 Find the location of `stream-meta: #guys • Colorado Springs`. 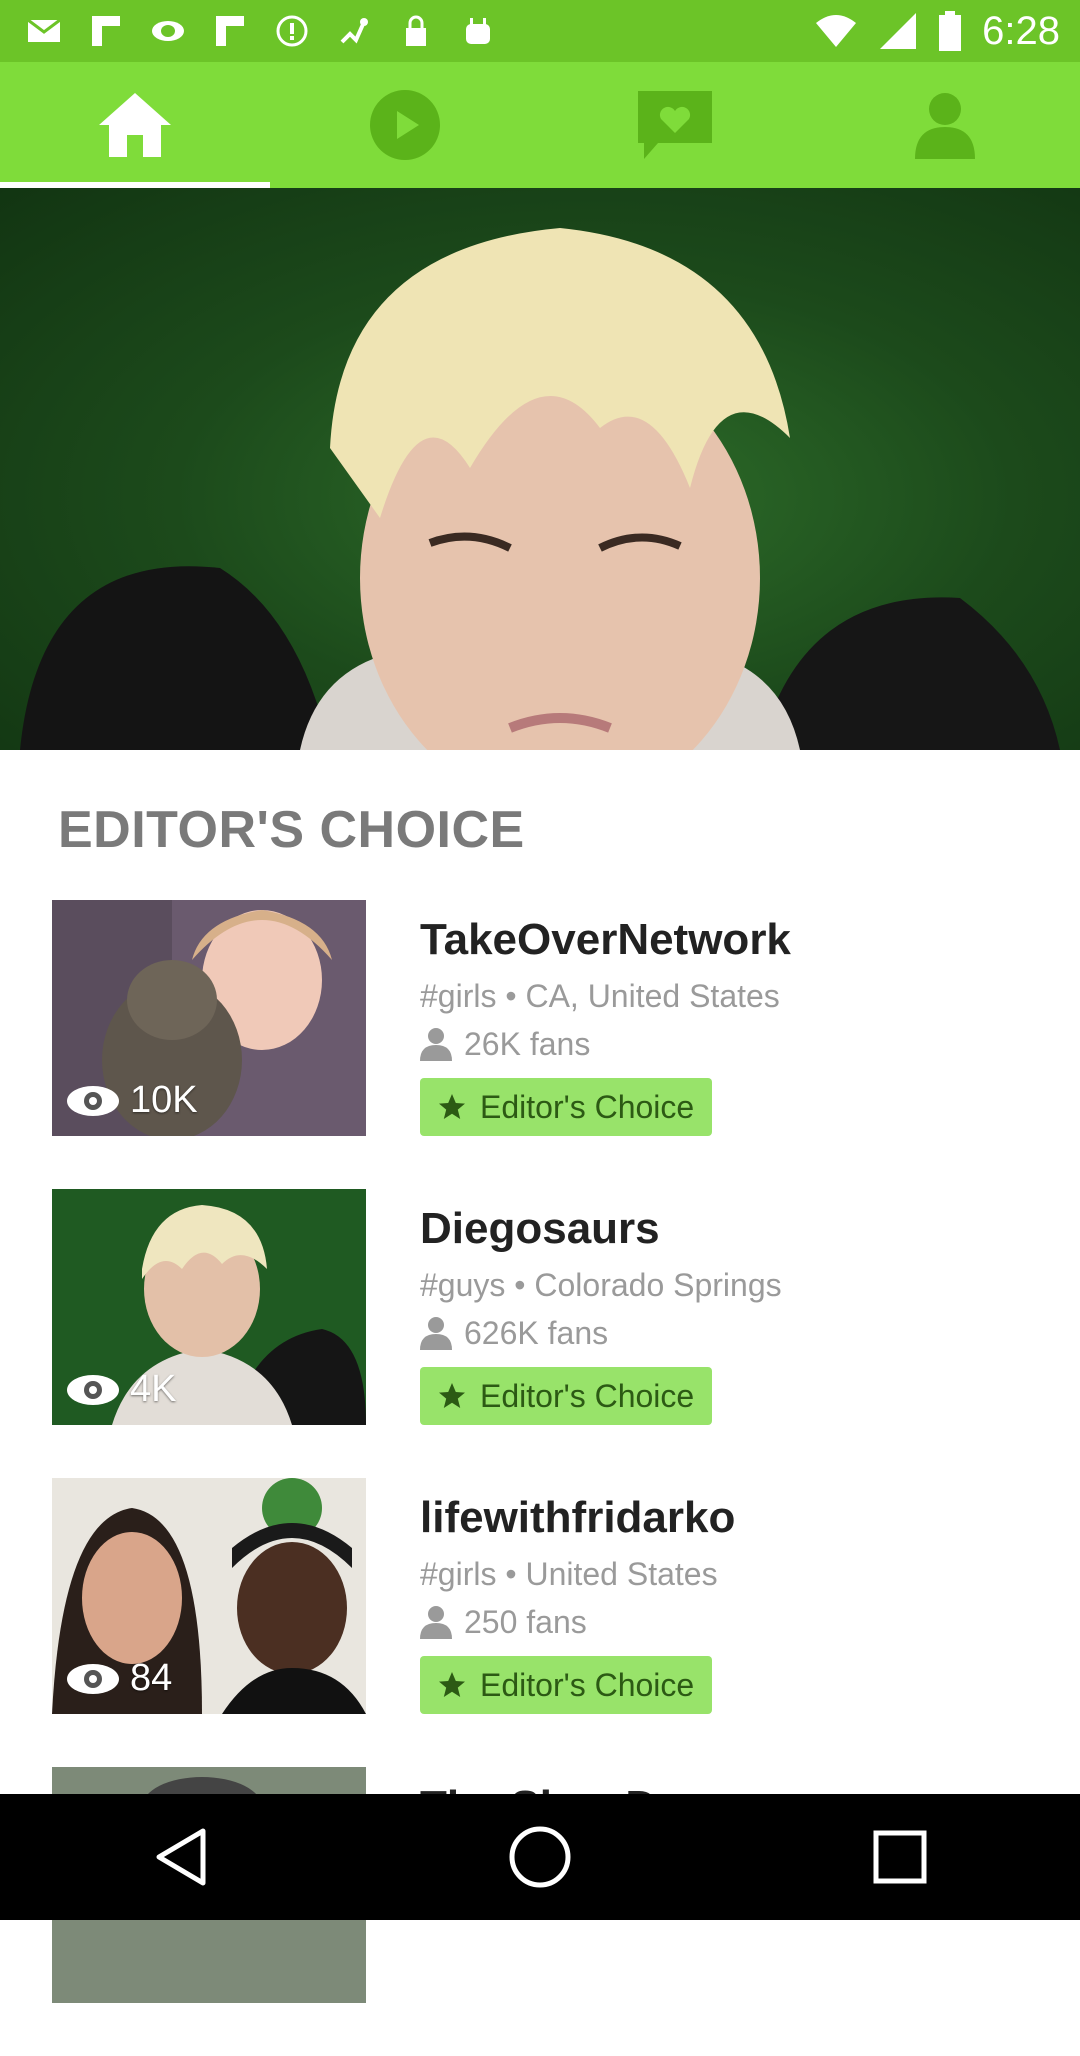

stream-meta: #guys • Colorado Springs is located at coordinates (601, 1285).